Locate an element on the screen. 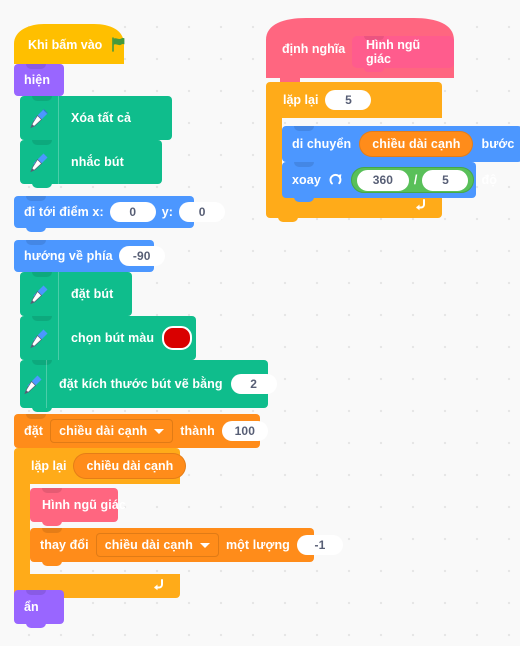 The width and height of the screenshot is (520, 646). y-input: 0 is located at coordinates (202, 212).